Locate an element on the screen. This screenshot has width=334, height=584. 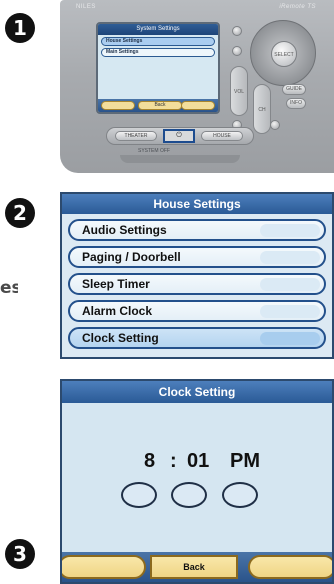
screen-item-house-settings: House Settings is located at coordinates (158, 41).